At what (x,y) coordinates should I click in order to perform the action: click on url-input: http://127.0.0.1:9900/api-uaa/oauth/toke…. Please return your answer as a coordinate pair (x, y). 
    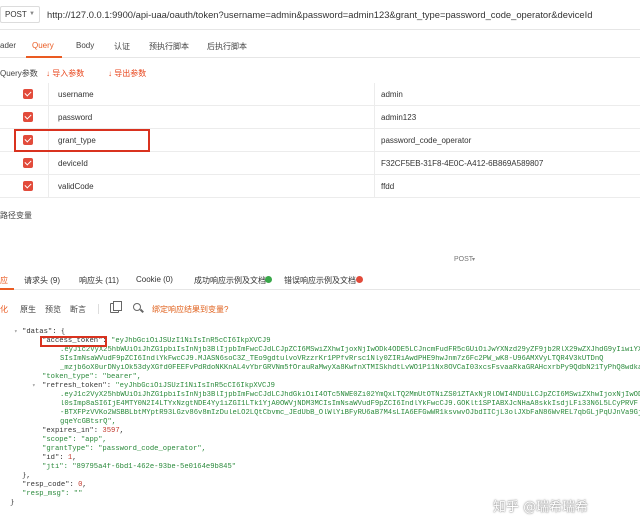
    Looking at the image, I should click on (343, 14).